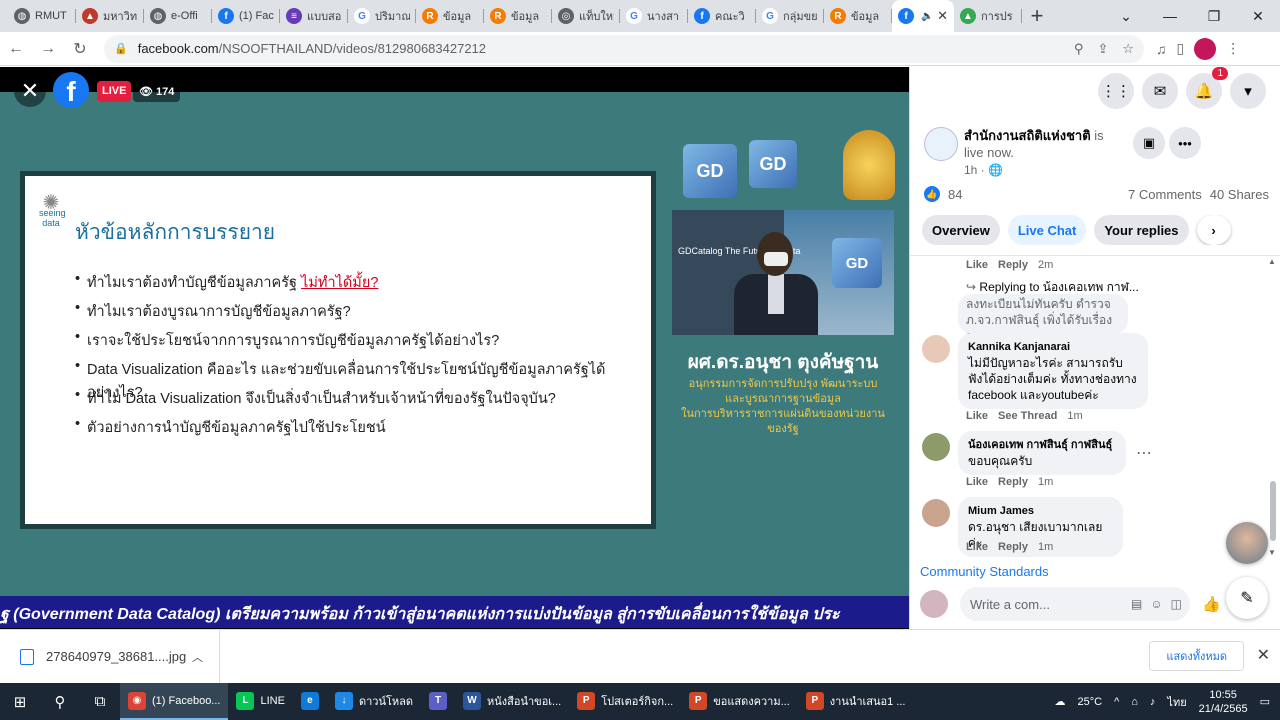 Image resolution: width=1280 pixels, height=720 pixels. What do you see at coordinates (1176, 604) in the screenshot?
I see `avatar-sticker-icon: ◫` at bounding box center [1176, 604].